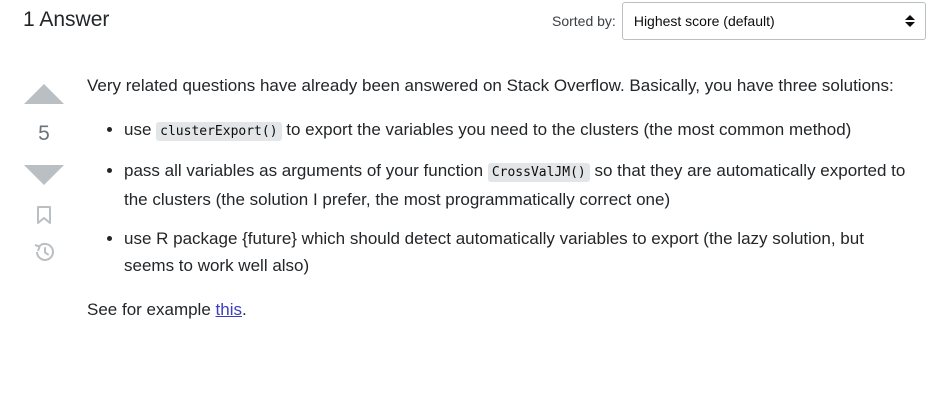  What do you see at coordinates (704, 21) in the screenshot?
I see `sort-selected-value: Highest score (default)` at bounding box center [704, 21].